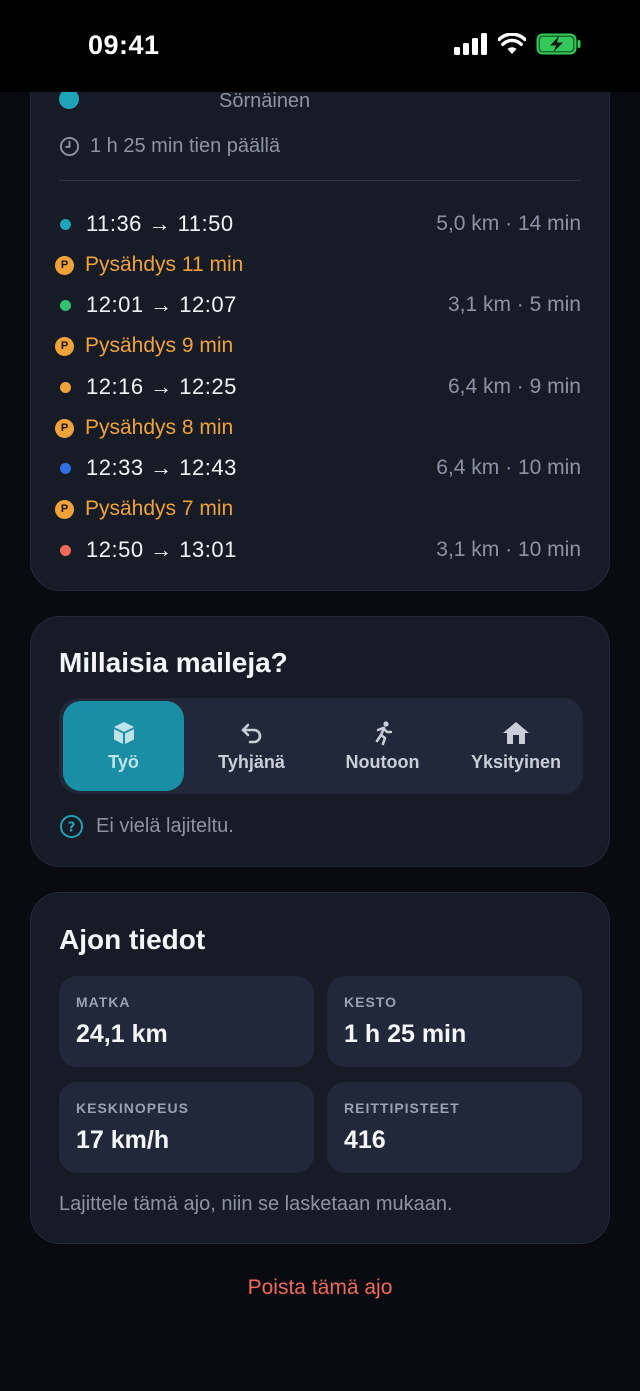 Image resolution: width=640 pixels, height=1391 pixels. What do you see at coordinates (69, 146) in the screenshot?
I see `clock-icon` at bounding box center [69, 146].